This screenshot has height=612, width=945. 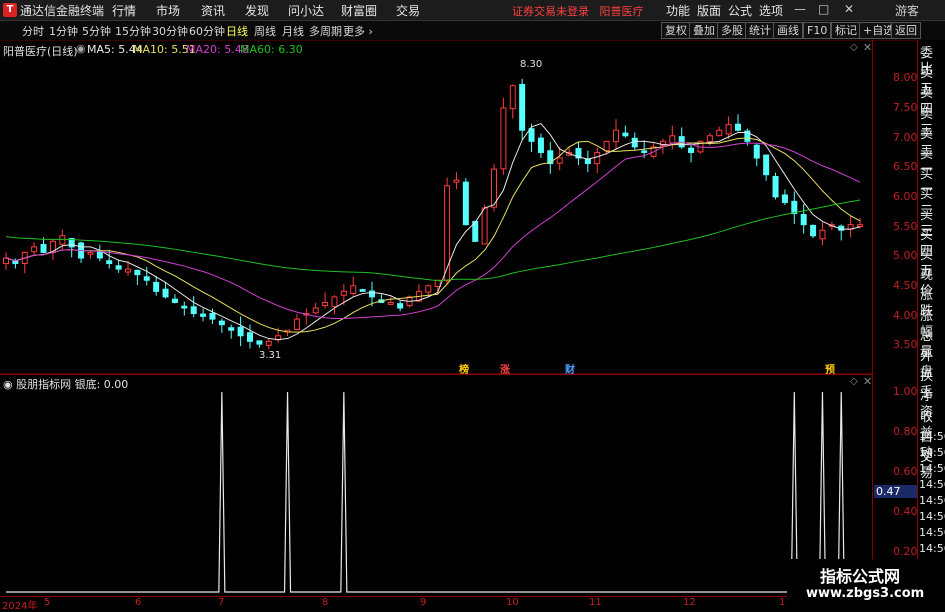 I want to click on stock-name: 阳普医疗(日线), so click(x=40, y=51).